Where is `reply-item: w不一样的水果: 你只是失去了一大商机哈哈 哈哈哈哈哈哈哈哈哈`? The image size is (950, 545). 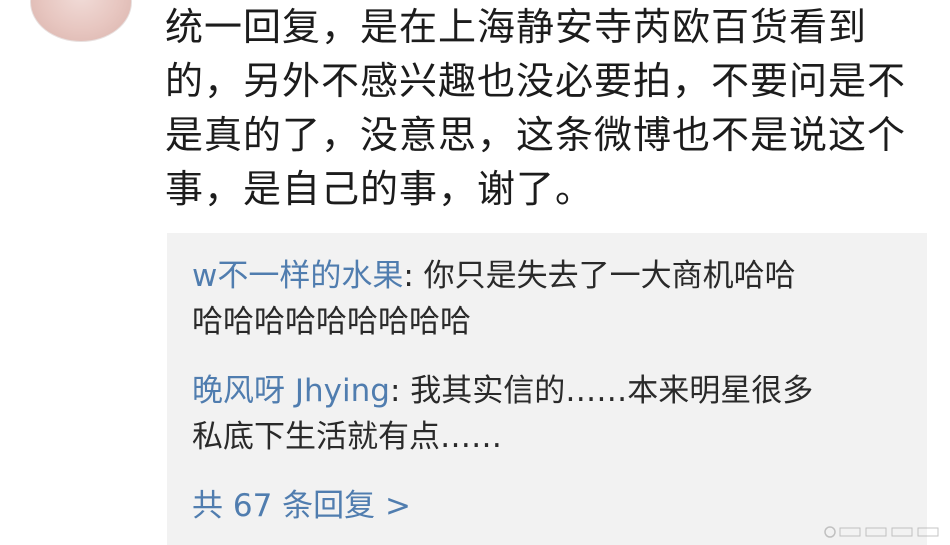
reply-item: w不一样的水果: 你只是失去了一大商机哈哈 哈哈哈哈哈哈哈哈哈 is located at coordinates (494, 299).